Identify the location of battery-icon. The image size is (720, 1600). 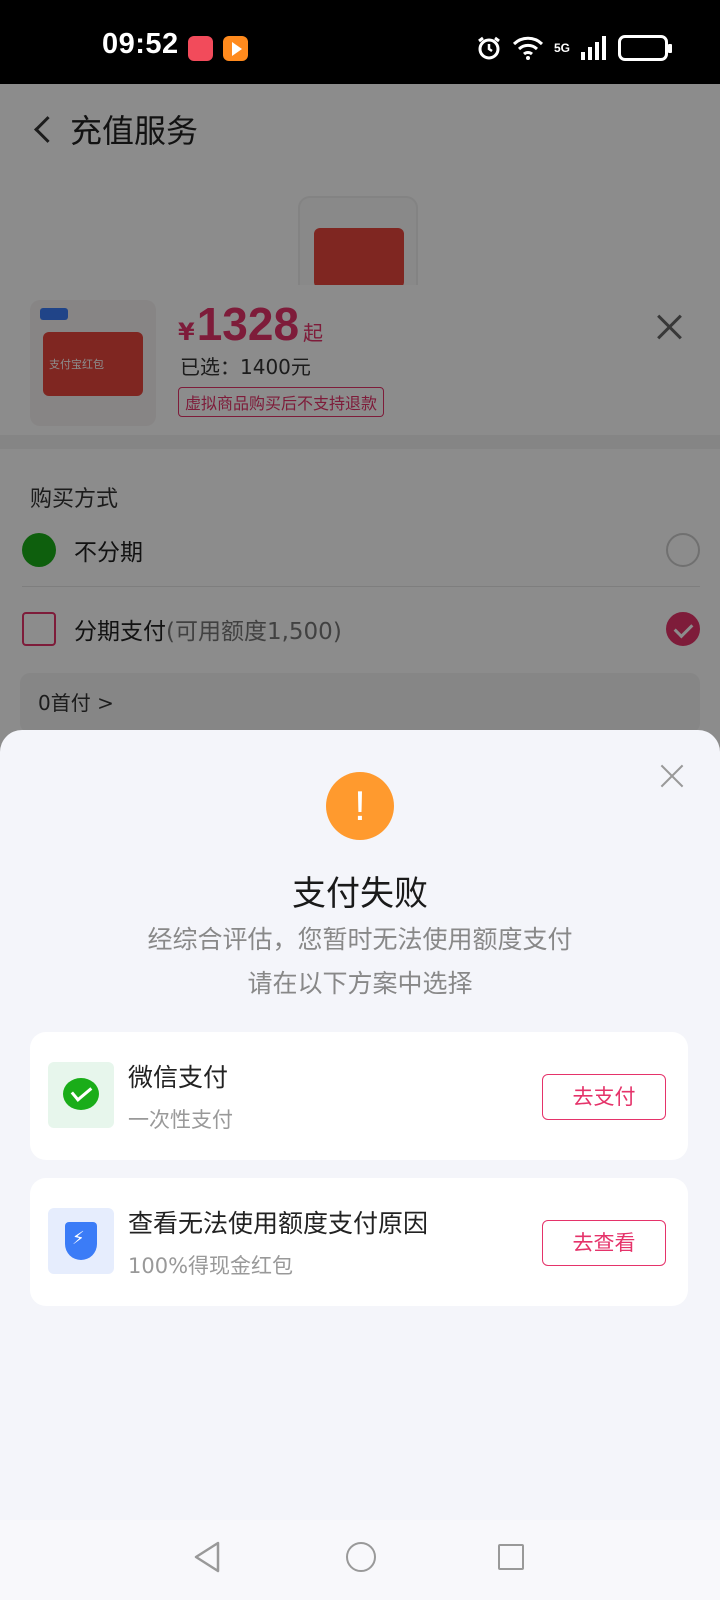
(645, 48).